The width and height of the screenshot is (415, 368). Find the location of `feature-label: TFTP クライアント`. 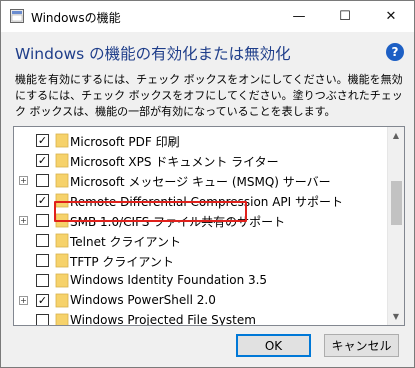

feature-label: TFTP クライアント is located at coordinates (122, 262).